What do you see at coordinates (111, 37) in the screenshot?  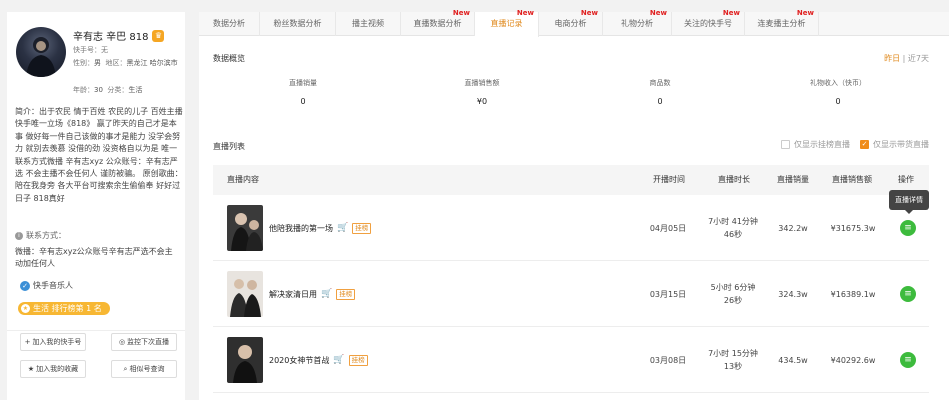 I see `profile-name-text: 辛有志 辛巴 818` at bounding box center [111, 37].